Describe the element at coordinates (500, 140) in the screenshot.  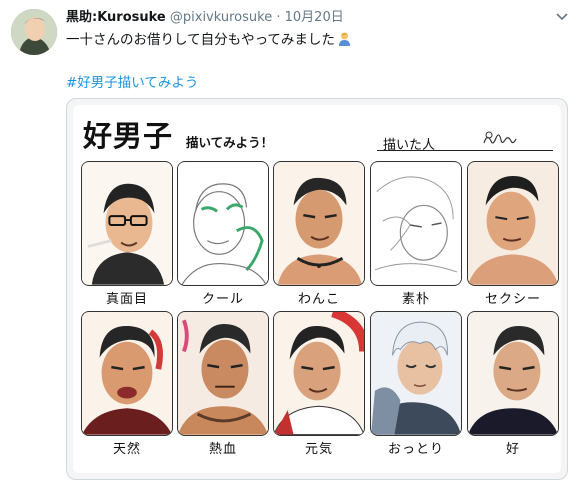
I see `artist-signature` at that location.